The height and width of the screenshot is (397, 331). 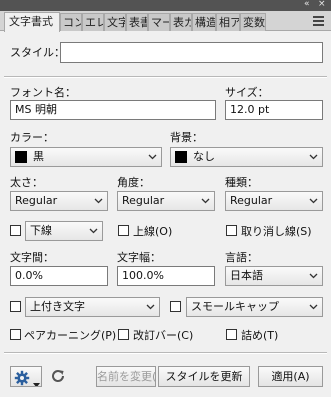 I want to click on language-dropdown: 日本語, so click(x=274, y=276).